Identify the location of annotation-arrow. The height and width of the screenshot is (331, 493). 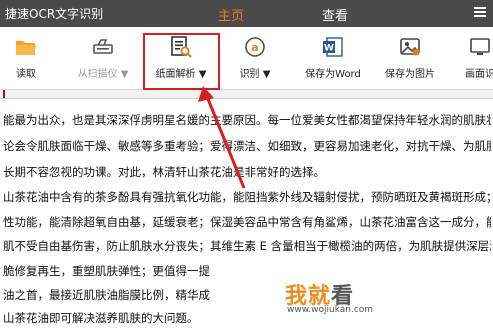
(222, 137).